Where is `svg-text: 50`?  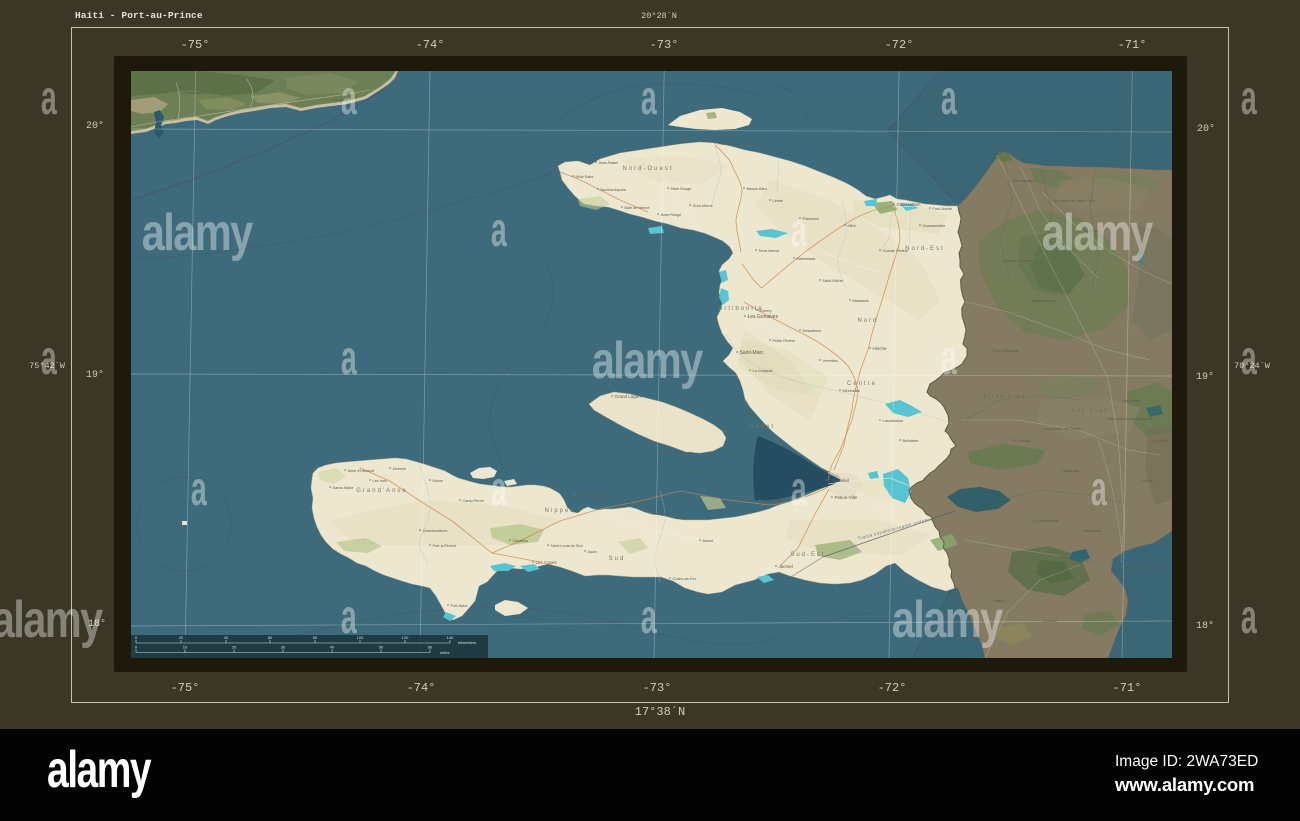
svg-text: 50 is located at coordinates (381, 647).